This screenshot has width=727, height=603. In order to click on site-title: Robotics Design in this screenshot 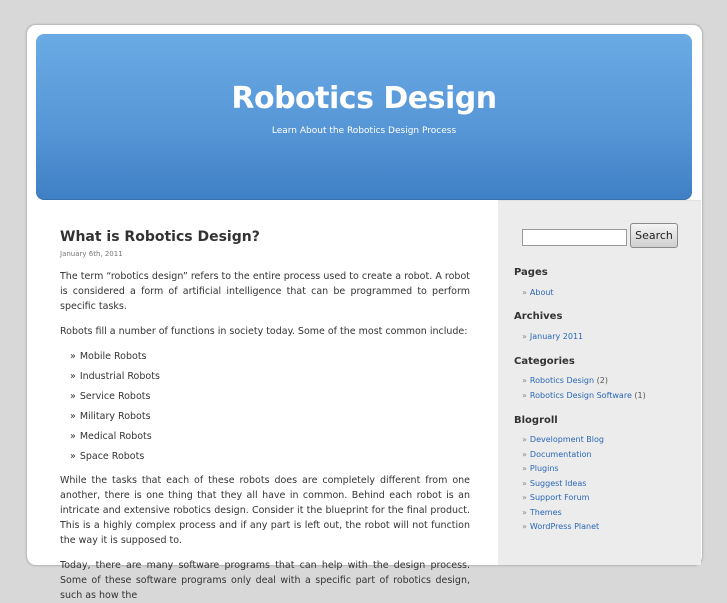, I will do `click(364, 98)`.